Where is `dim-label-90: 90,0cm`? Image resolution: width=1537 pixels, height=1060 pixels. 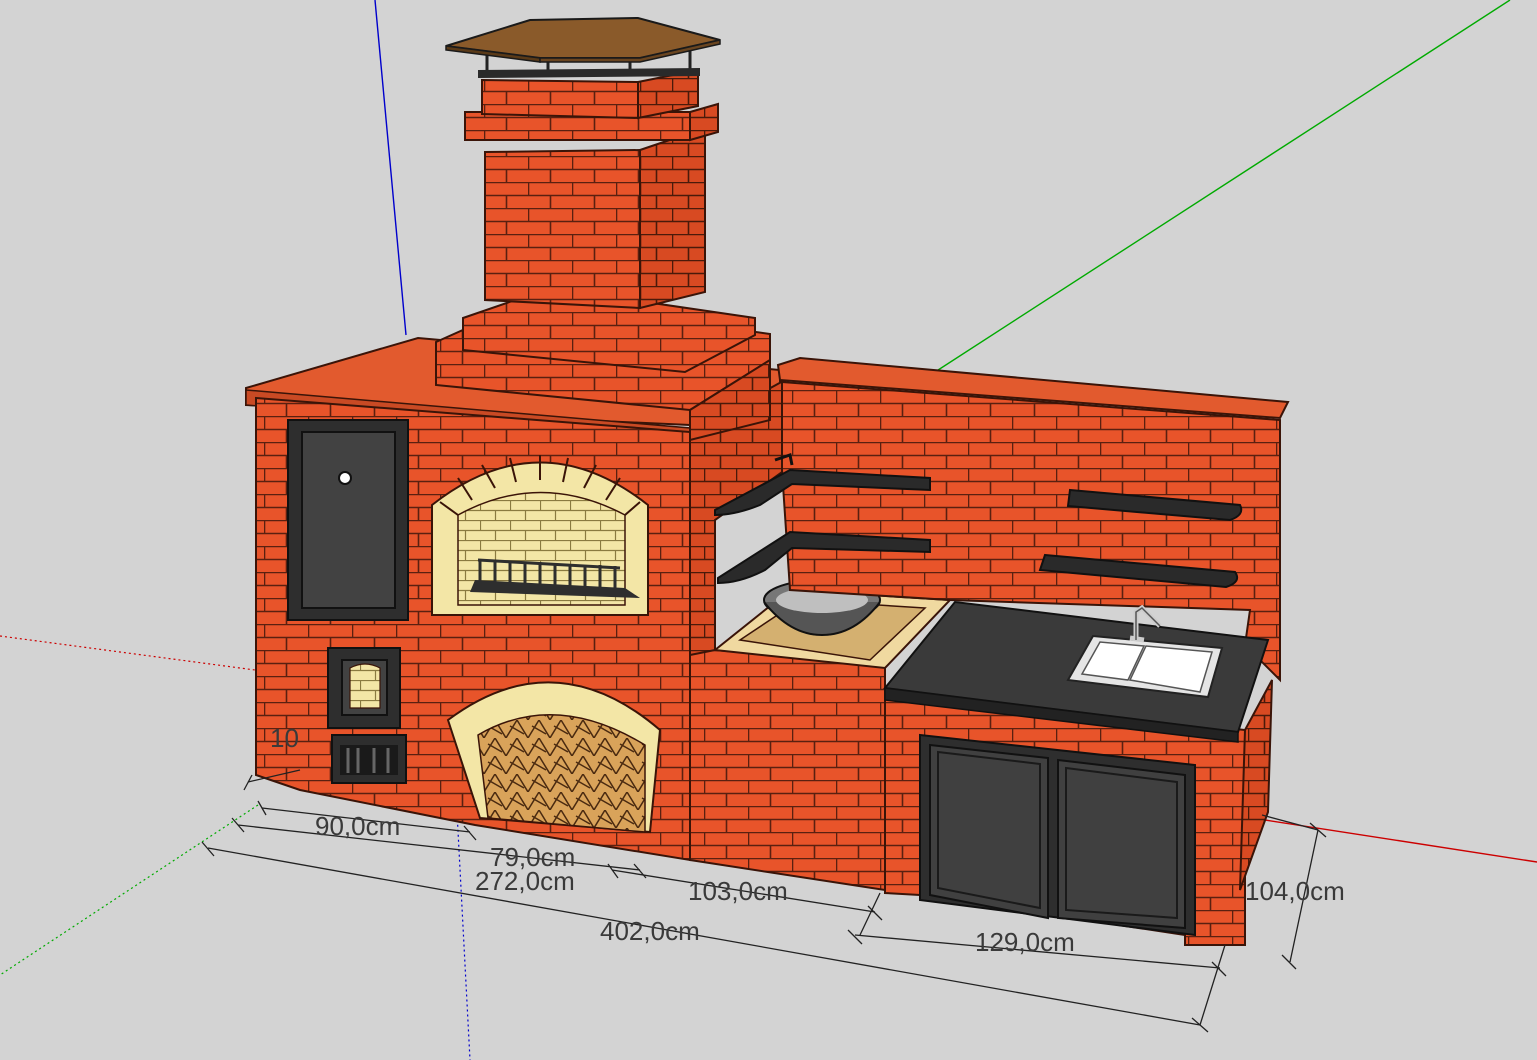 dim-label-90: 90,0cm is located at coordinates (357, 826).